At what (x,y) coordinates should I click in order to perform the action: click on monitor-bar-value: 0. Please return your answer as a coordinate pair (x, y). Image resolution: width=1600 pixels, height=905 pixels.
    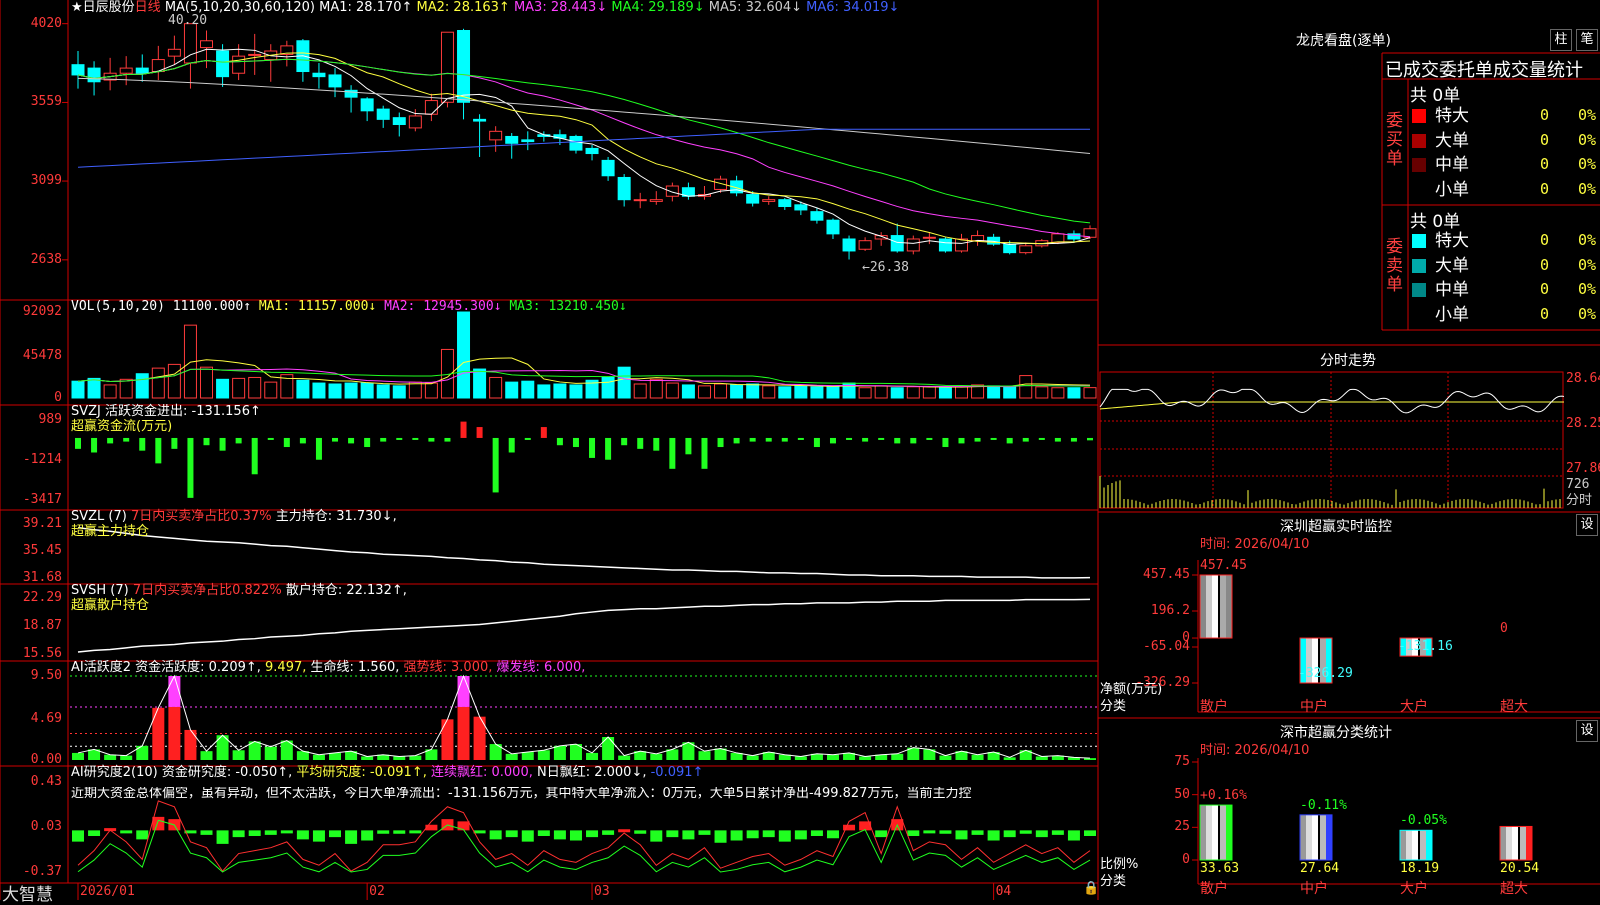
    Looking at the image, I should click on (1504, 629).